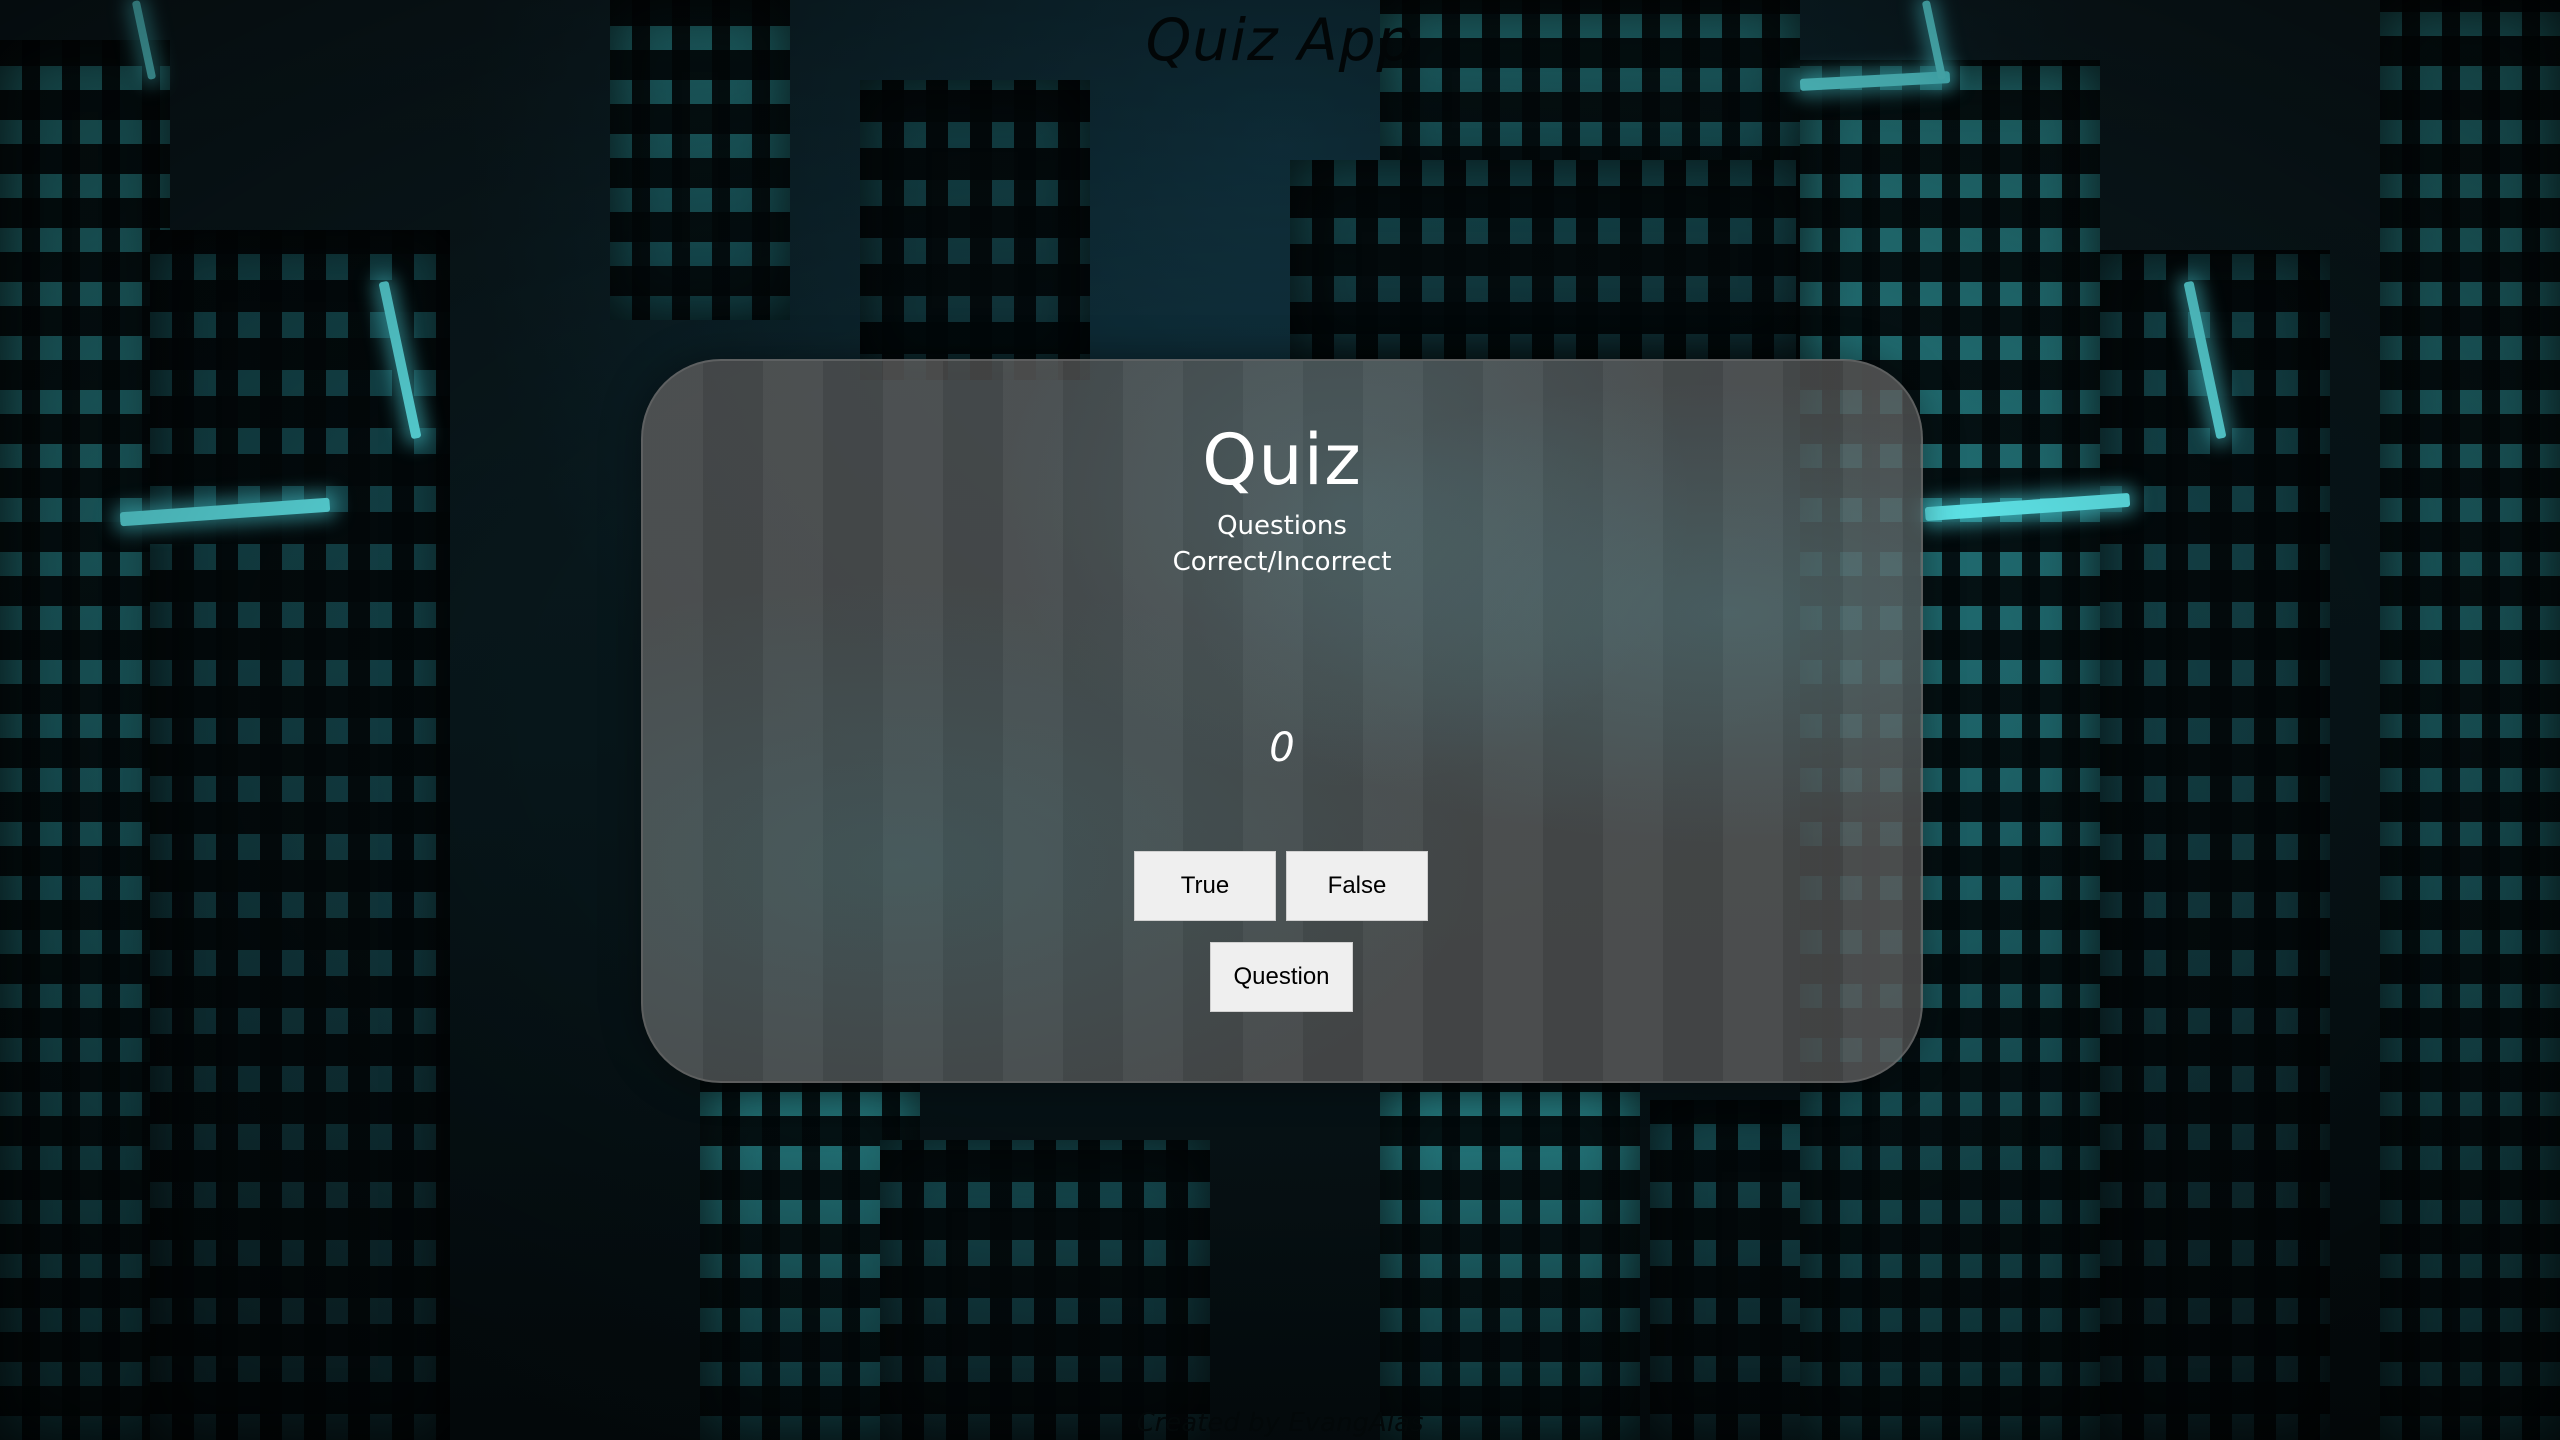  Describe the element at coordinates (1282, 460) in the screenshot. I see `quiz-heading: Quiz` at that location.